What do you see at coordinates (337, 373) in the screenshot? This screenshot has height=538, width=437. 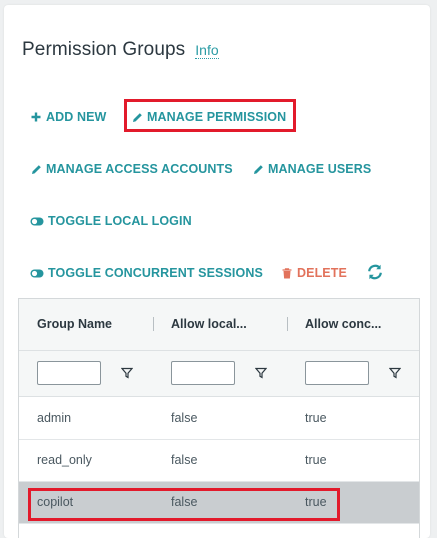 I see `allow-concurrent-filter-input` at bounding box center [337, 373].